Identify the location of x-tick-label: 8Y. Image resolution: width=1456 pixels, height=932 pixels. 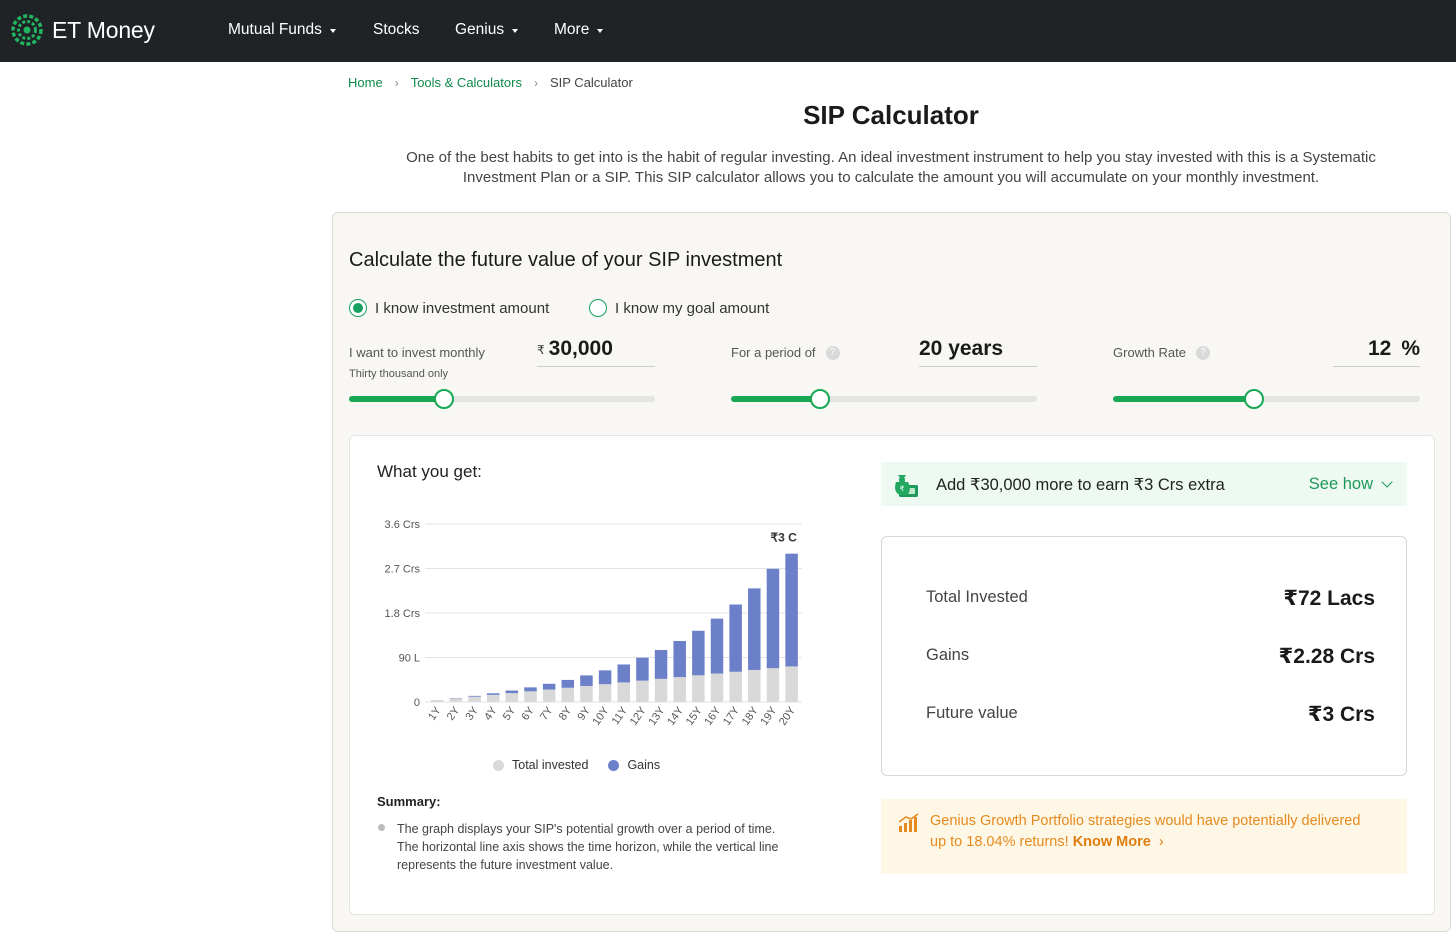
(566, 713).